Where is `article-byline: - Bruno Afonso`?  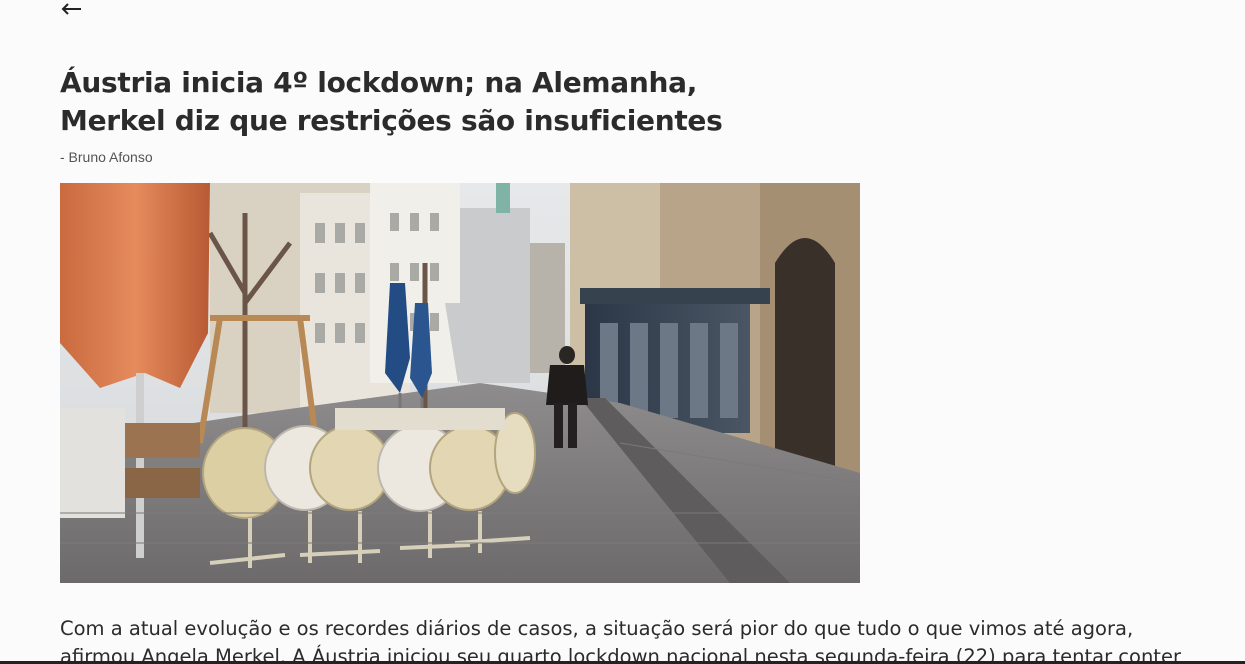
article-byline: - Bruno Afonso is located at coordinates (106, 157).